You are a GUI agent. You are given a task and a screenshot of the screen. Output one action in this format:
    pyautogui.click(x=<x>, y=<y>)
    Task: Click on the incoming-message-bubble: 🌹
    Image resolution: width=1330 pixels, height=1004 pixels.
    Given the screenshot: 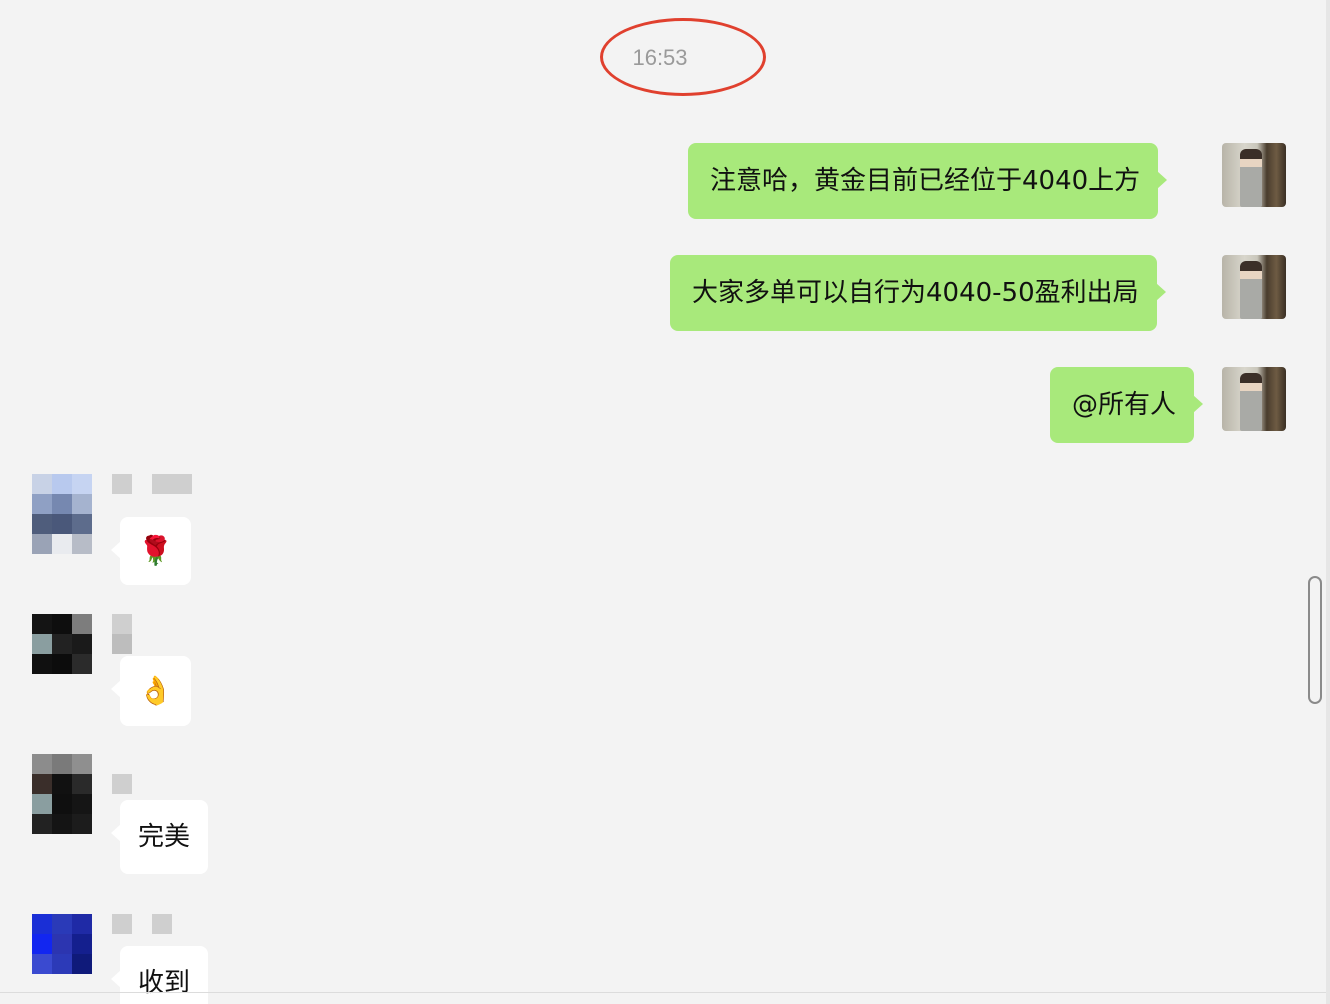 What is the action you would take?
    pyautogui.click(x=151, y=551)
    